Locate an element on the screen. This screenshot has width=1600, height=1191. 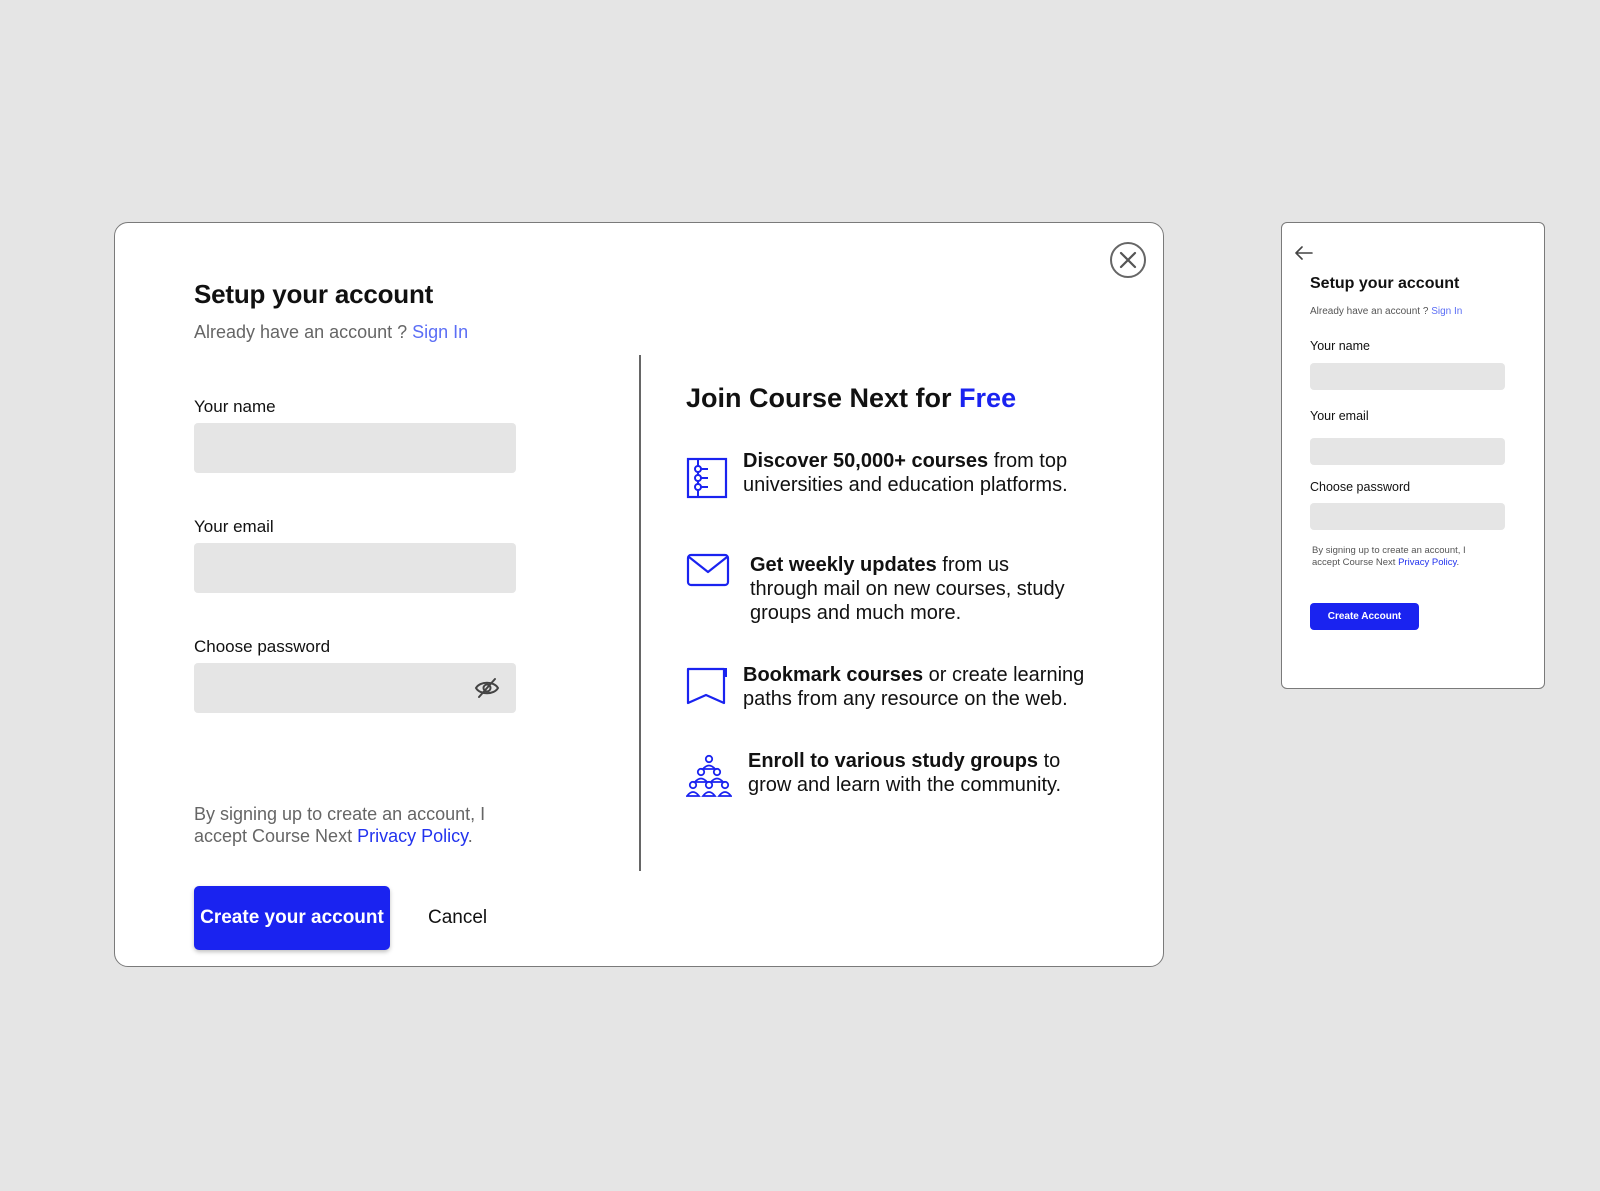
mobile-signin-link: Sign In is located at coordinates (1446, 311).